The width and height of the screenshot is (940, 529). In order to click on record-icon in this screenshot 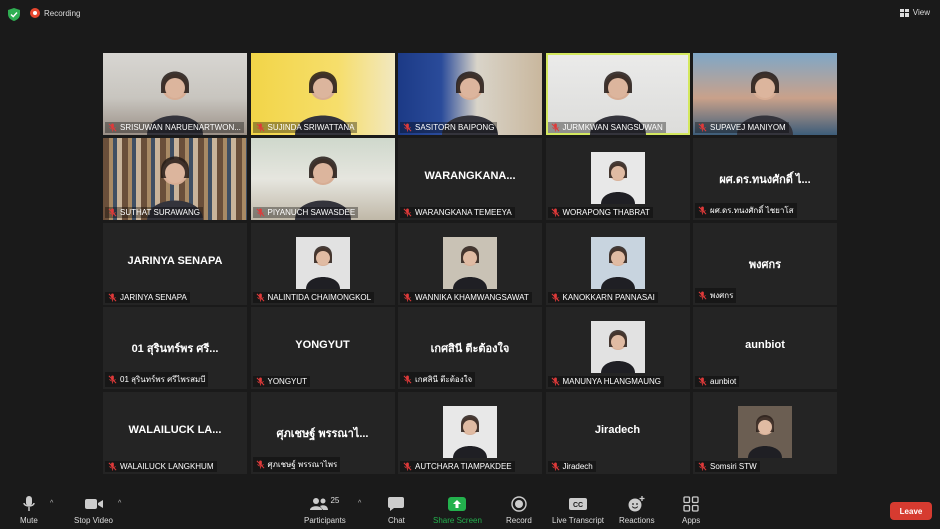, I will do `click(519, 504)`.